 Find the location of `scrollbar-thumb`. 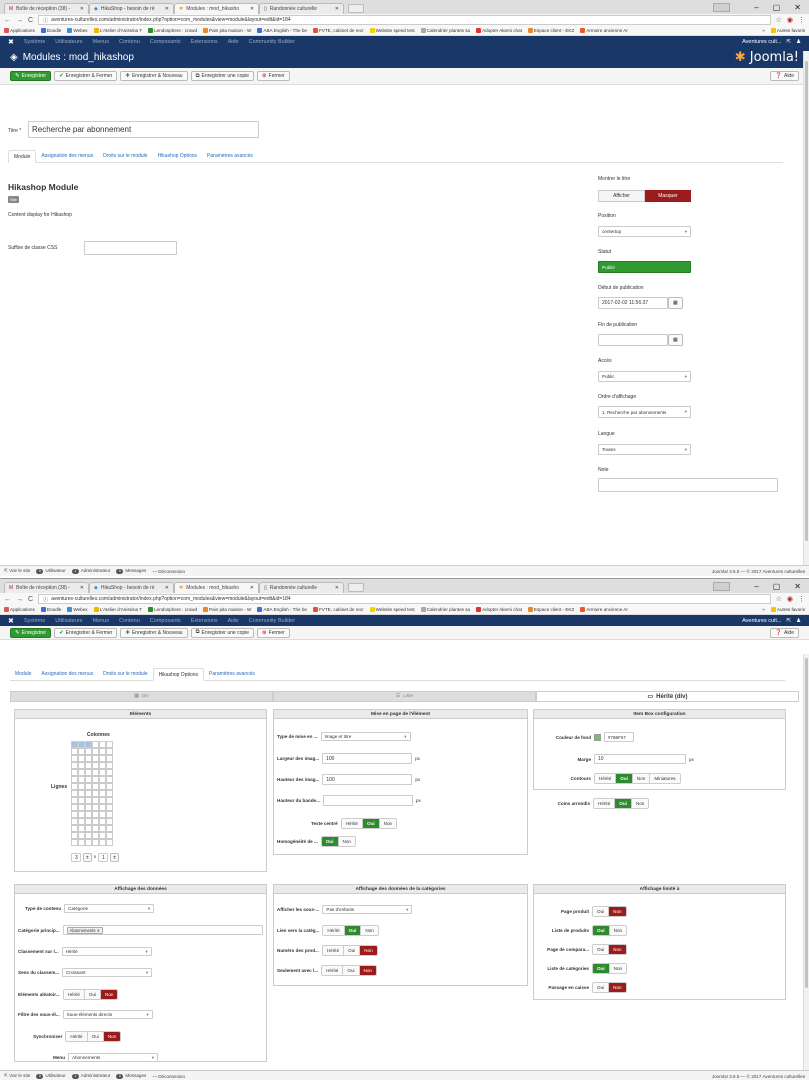

scrollbar-thumb is located at coordinates (806, 823).